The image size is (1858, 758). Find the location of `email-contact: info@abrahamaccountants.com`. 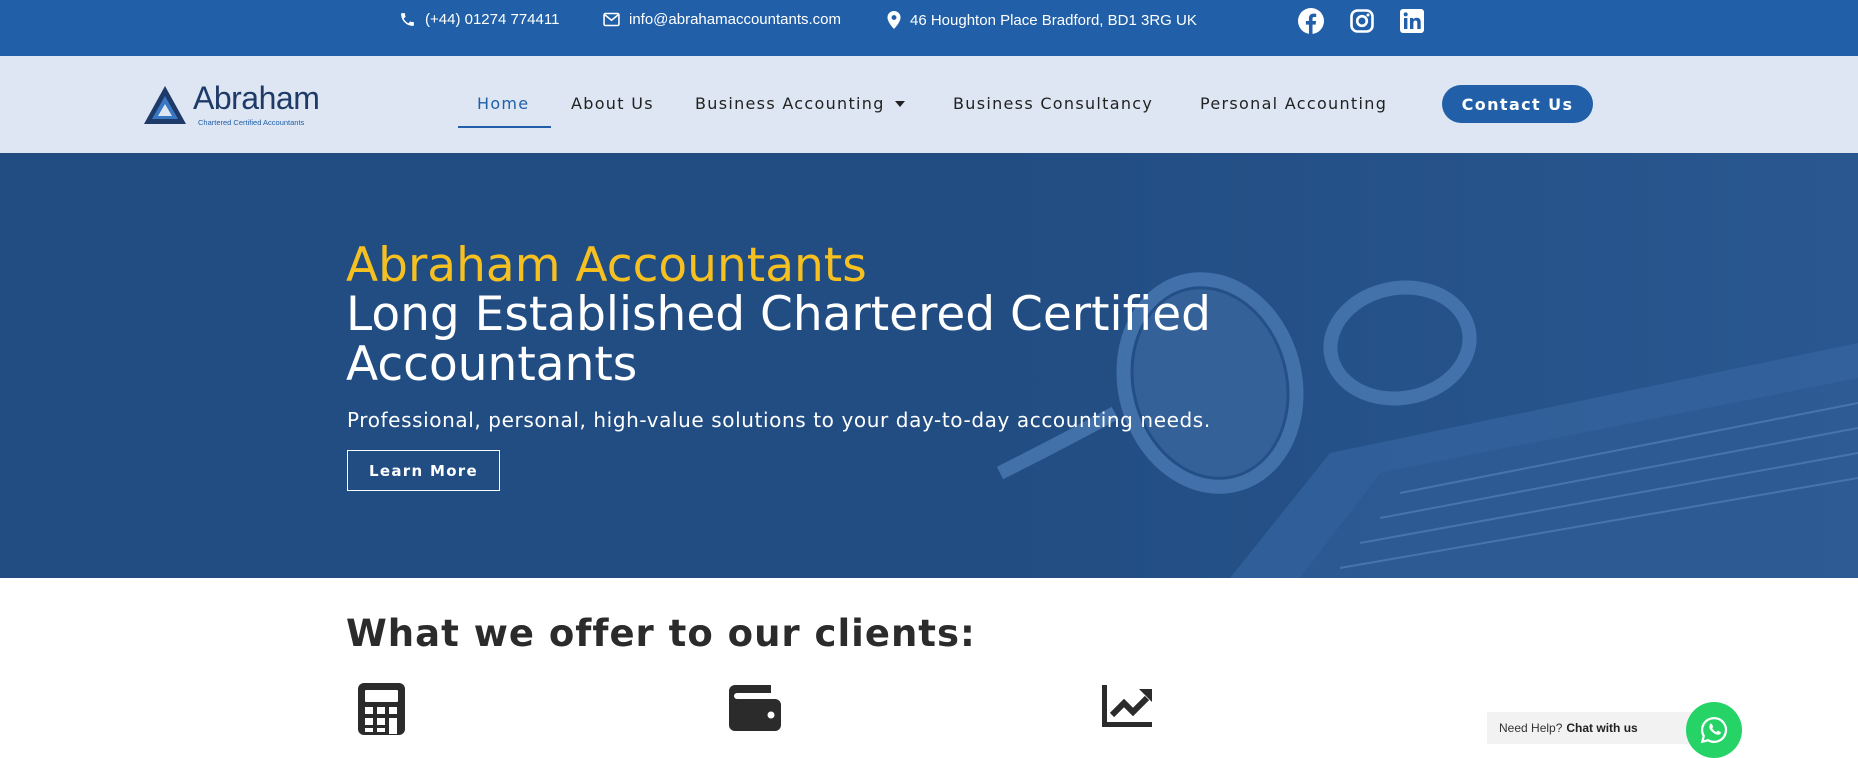

email-contact: info@abrahamaccountants.com is located at coordinates (722, 19).